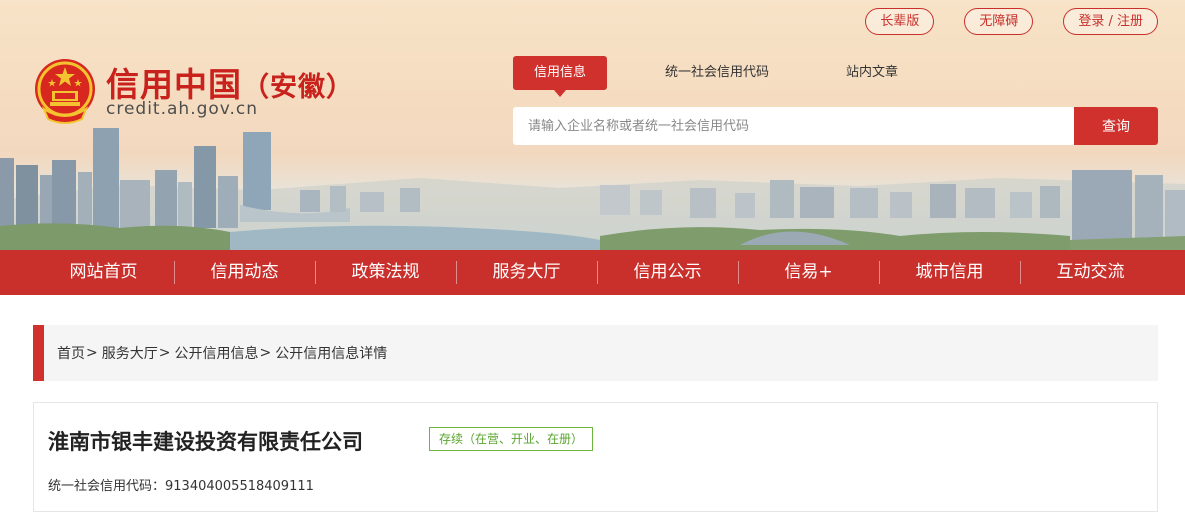  I want to click on nav-item-interaction: 互动交流, so click(1090, 272).